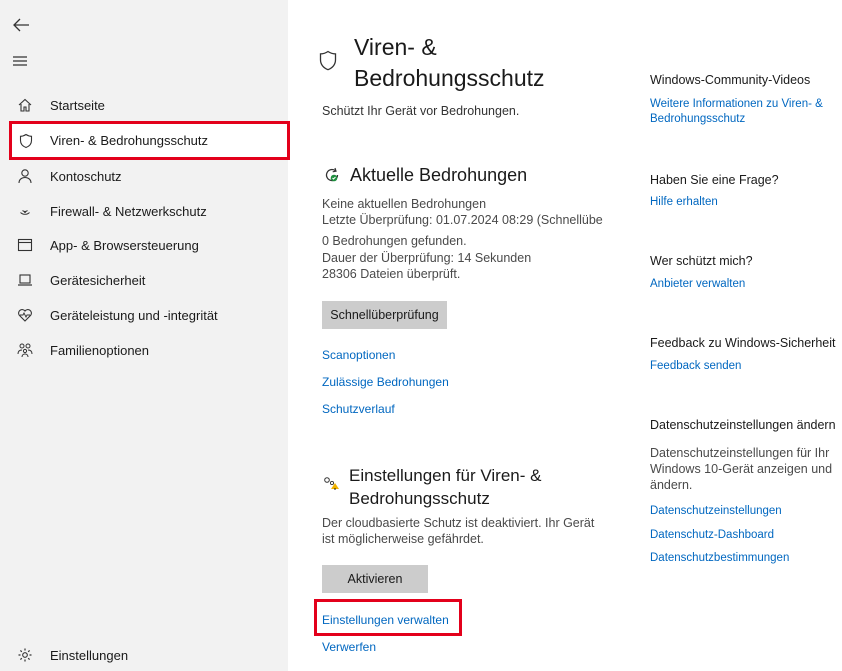 The height and width of the screenshot is (671, 842). I want to click on get-help-link: Hilfe erhalten, so click(684, 202).